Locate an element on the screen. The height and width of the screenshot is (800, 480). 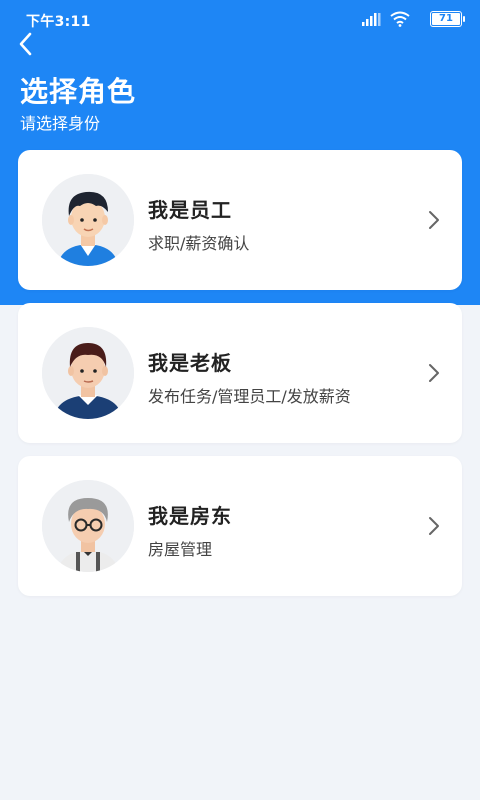
signal-icon is located at coordinates (371, 19).